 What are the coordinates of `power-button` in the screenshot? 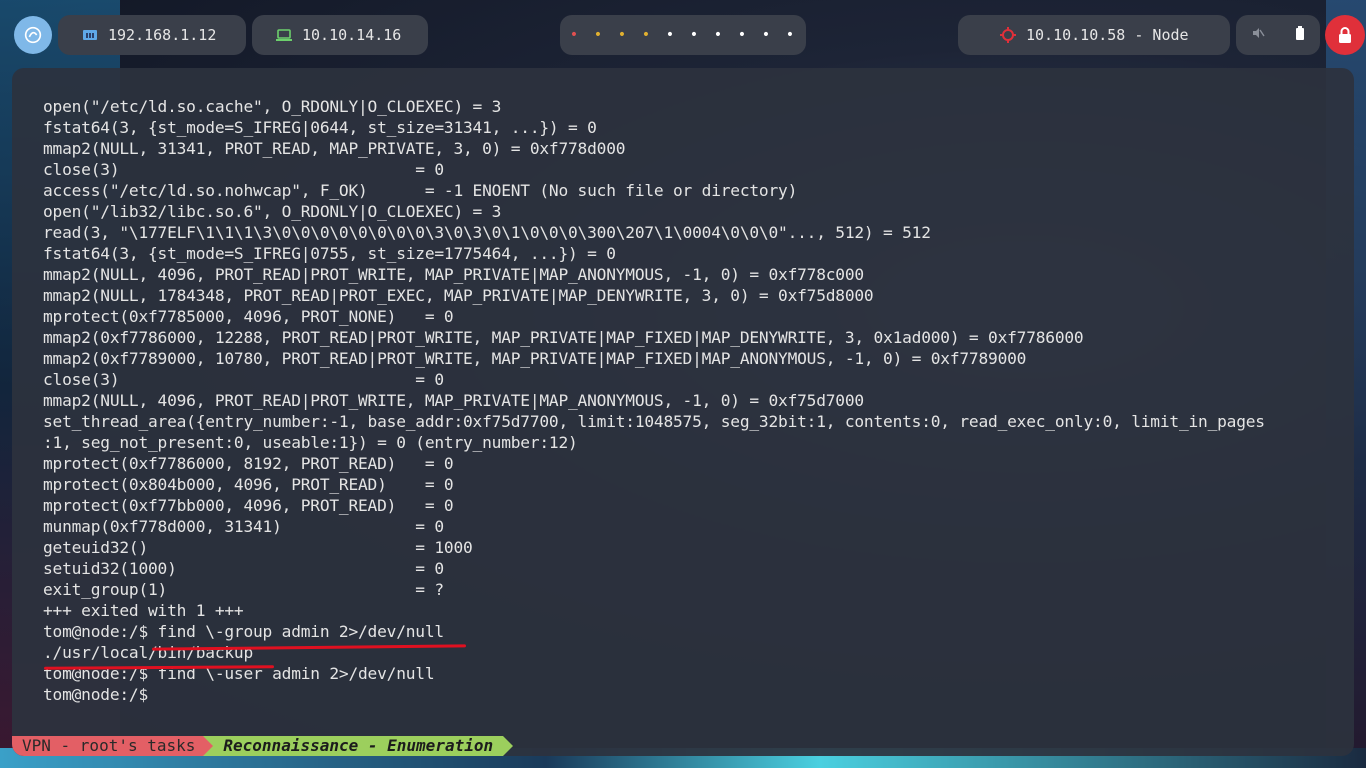 It's located at (1345, 35).